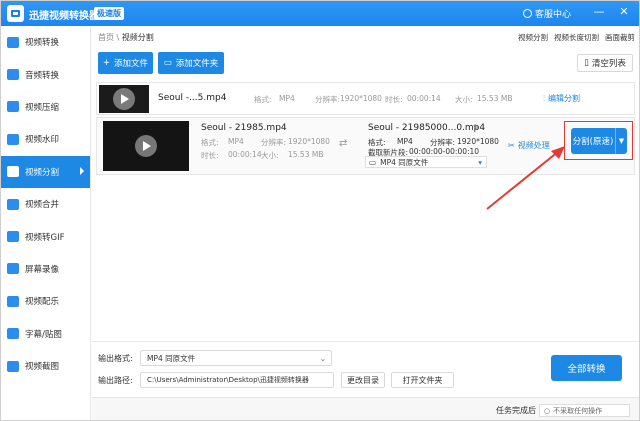 The height and width of the screenshot is (421, 640). Describe the element at coordinates (309, 141) in the screenshot. I see `resolution-value: 1920*1080` at that location.